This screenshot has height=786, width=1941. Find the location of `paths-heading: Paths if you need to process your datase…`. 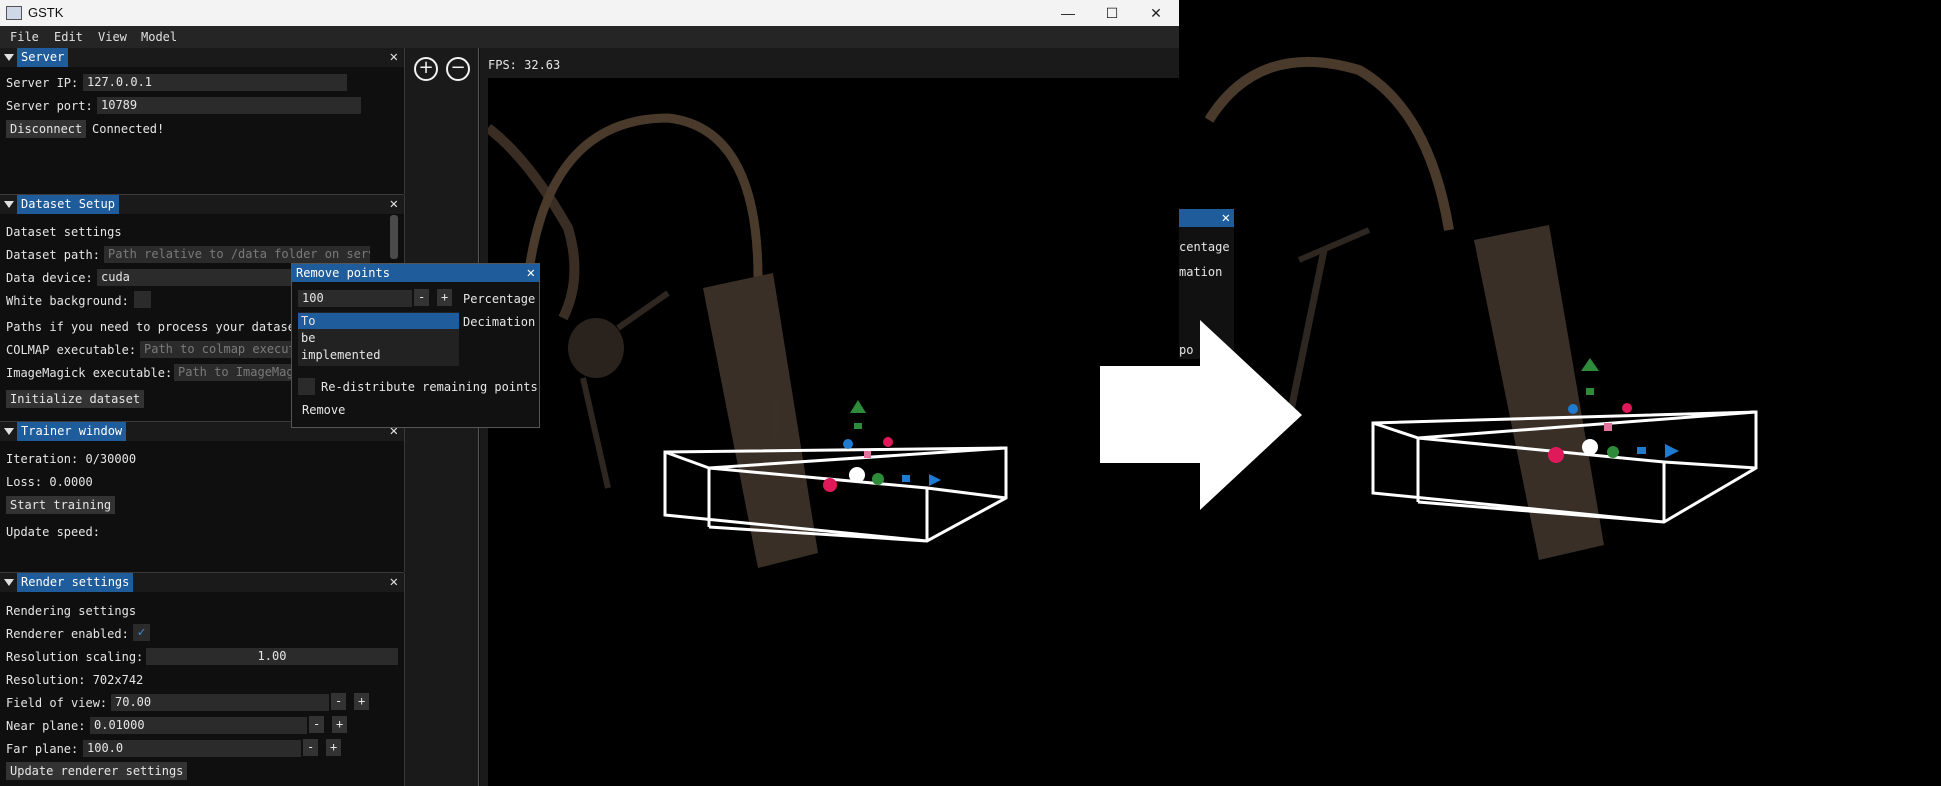

paths-heading: Paths if you need to process your datase… is located at coordinates (154, 327).